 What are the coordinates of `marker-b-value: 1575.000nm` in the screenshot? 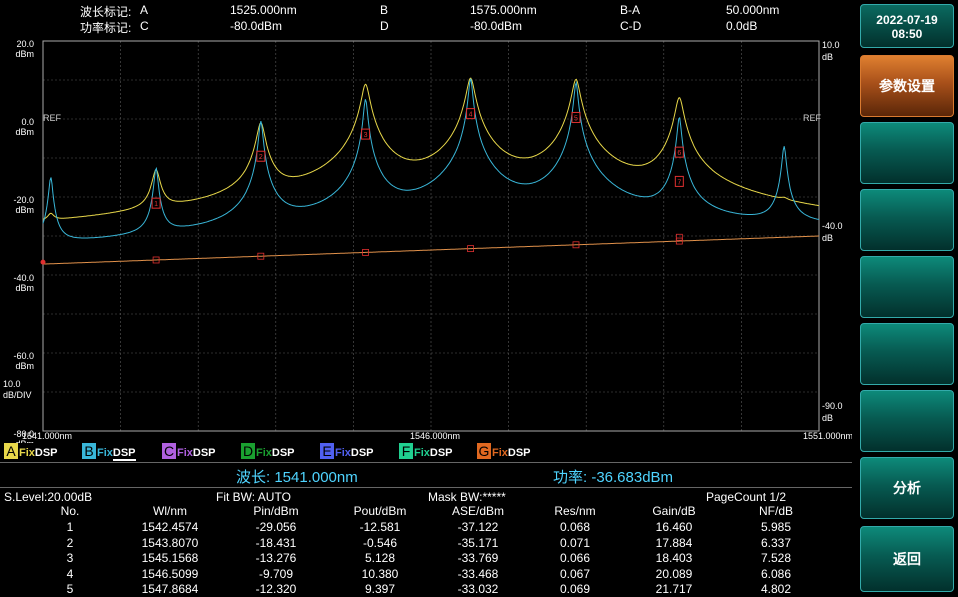 It's located at (503, 10).